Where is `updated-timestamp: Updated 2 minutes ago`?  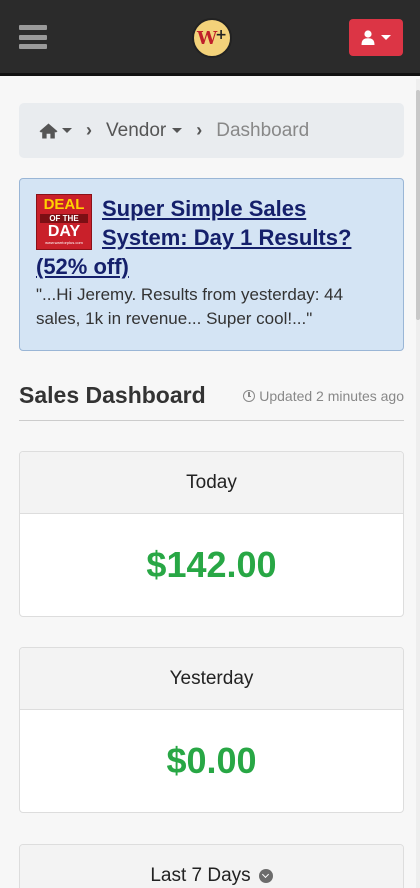
updated-timestamp: Updated 2 minutes ago is located at coordinates (323, 396).